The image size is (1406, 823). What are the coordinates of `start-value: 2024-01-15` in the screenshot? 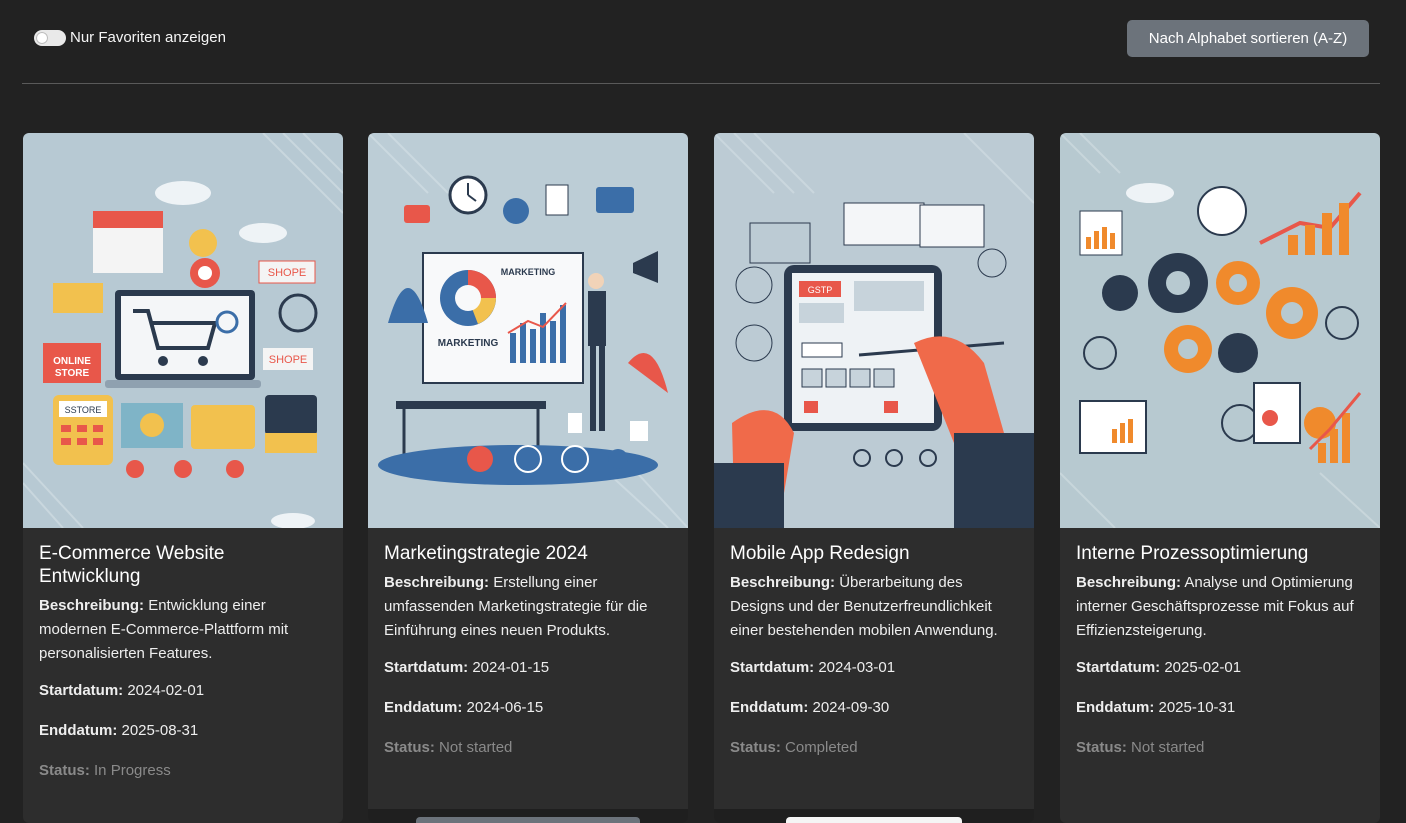 It's located at (511, 667).